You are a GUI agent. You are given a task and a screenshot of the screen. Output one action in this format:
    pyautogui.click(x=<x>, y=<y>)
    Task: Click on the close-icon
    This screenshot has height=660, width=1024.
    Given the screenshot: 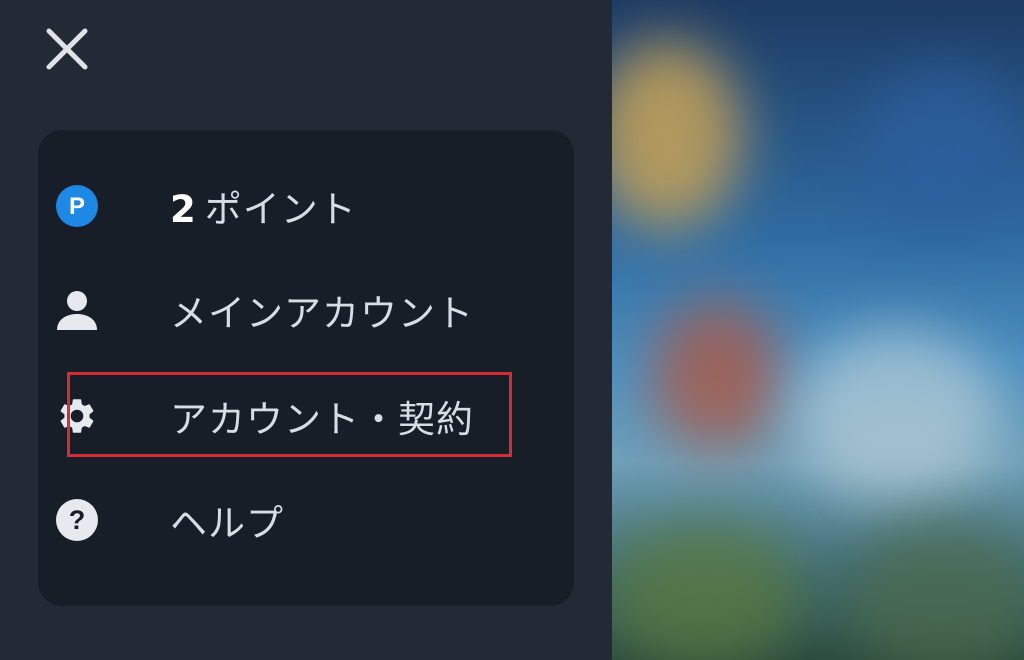 What is the action you would take?
    pyautogui.click(x=67, y=49)
    